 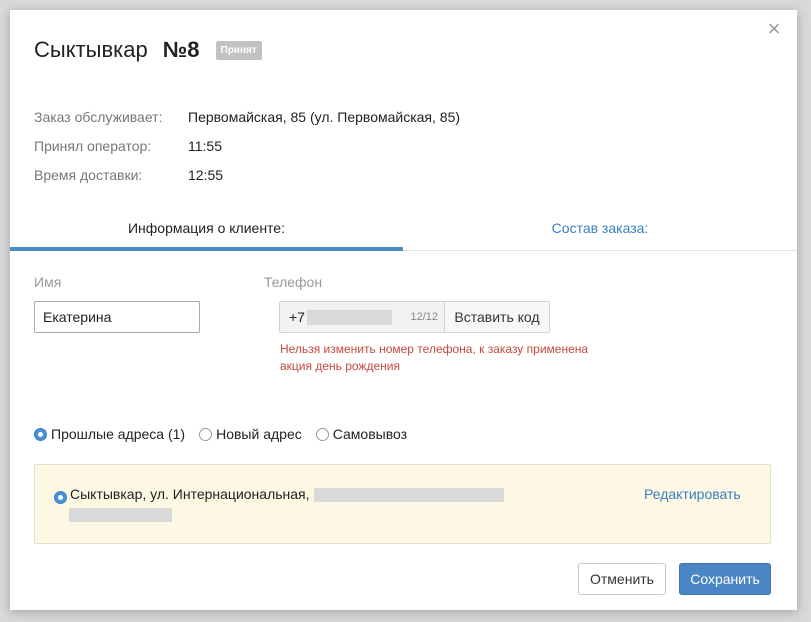 What do you see at coordinates (206, 233) in the screenshot?
I see `tab-client-info: Информация о клиенте:` at bounding box center [206, 233].